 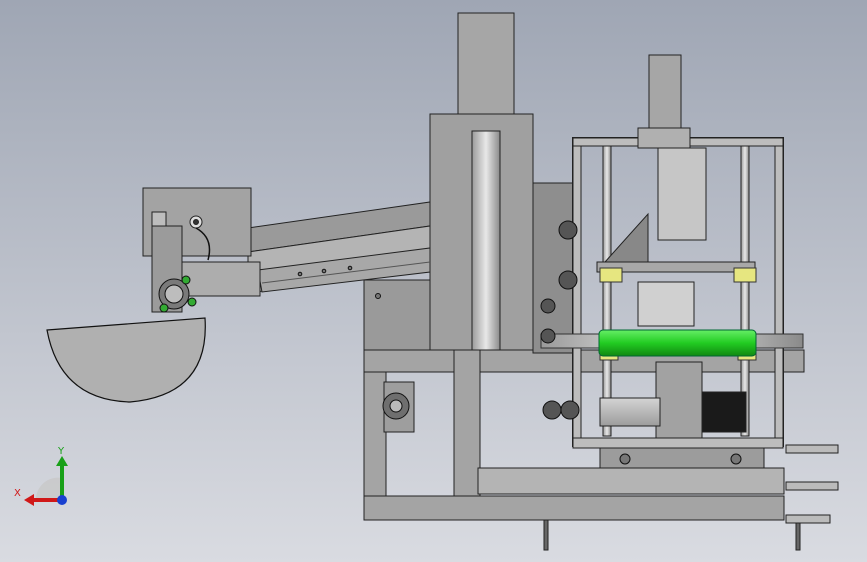 I want to click on x-axis-label: X, so click(x=17, y=493).